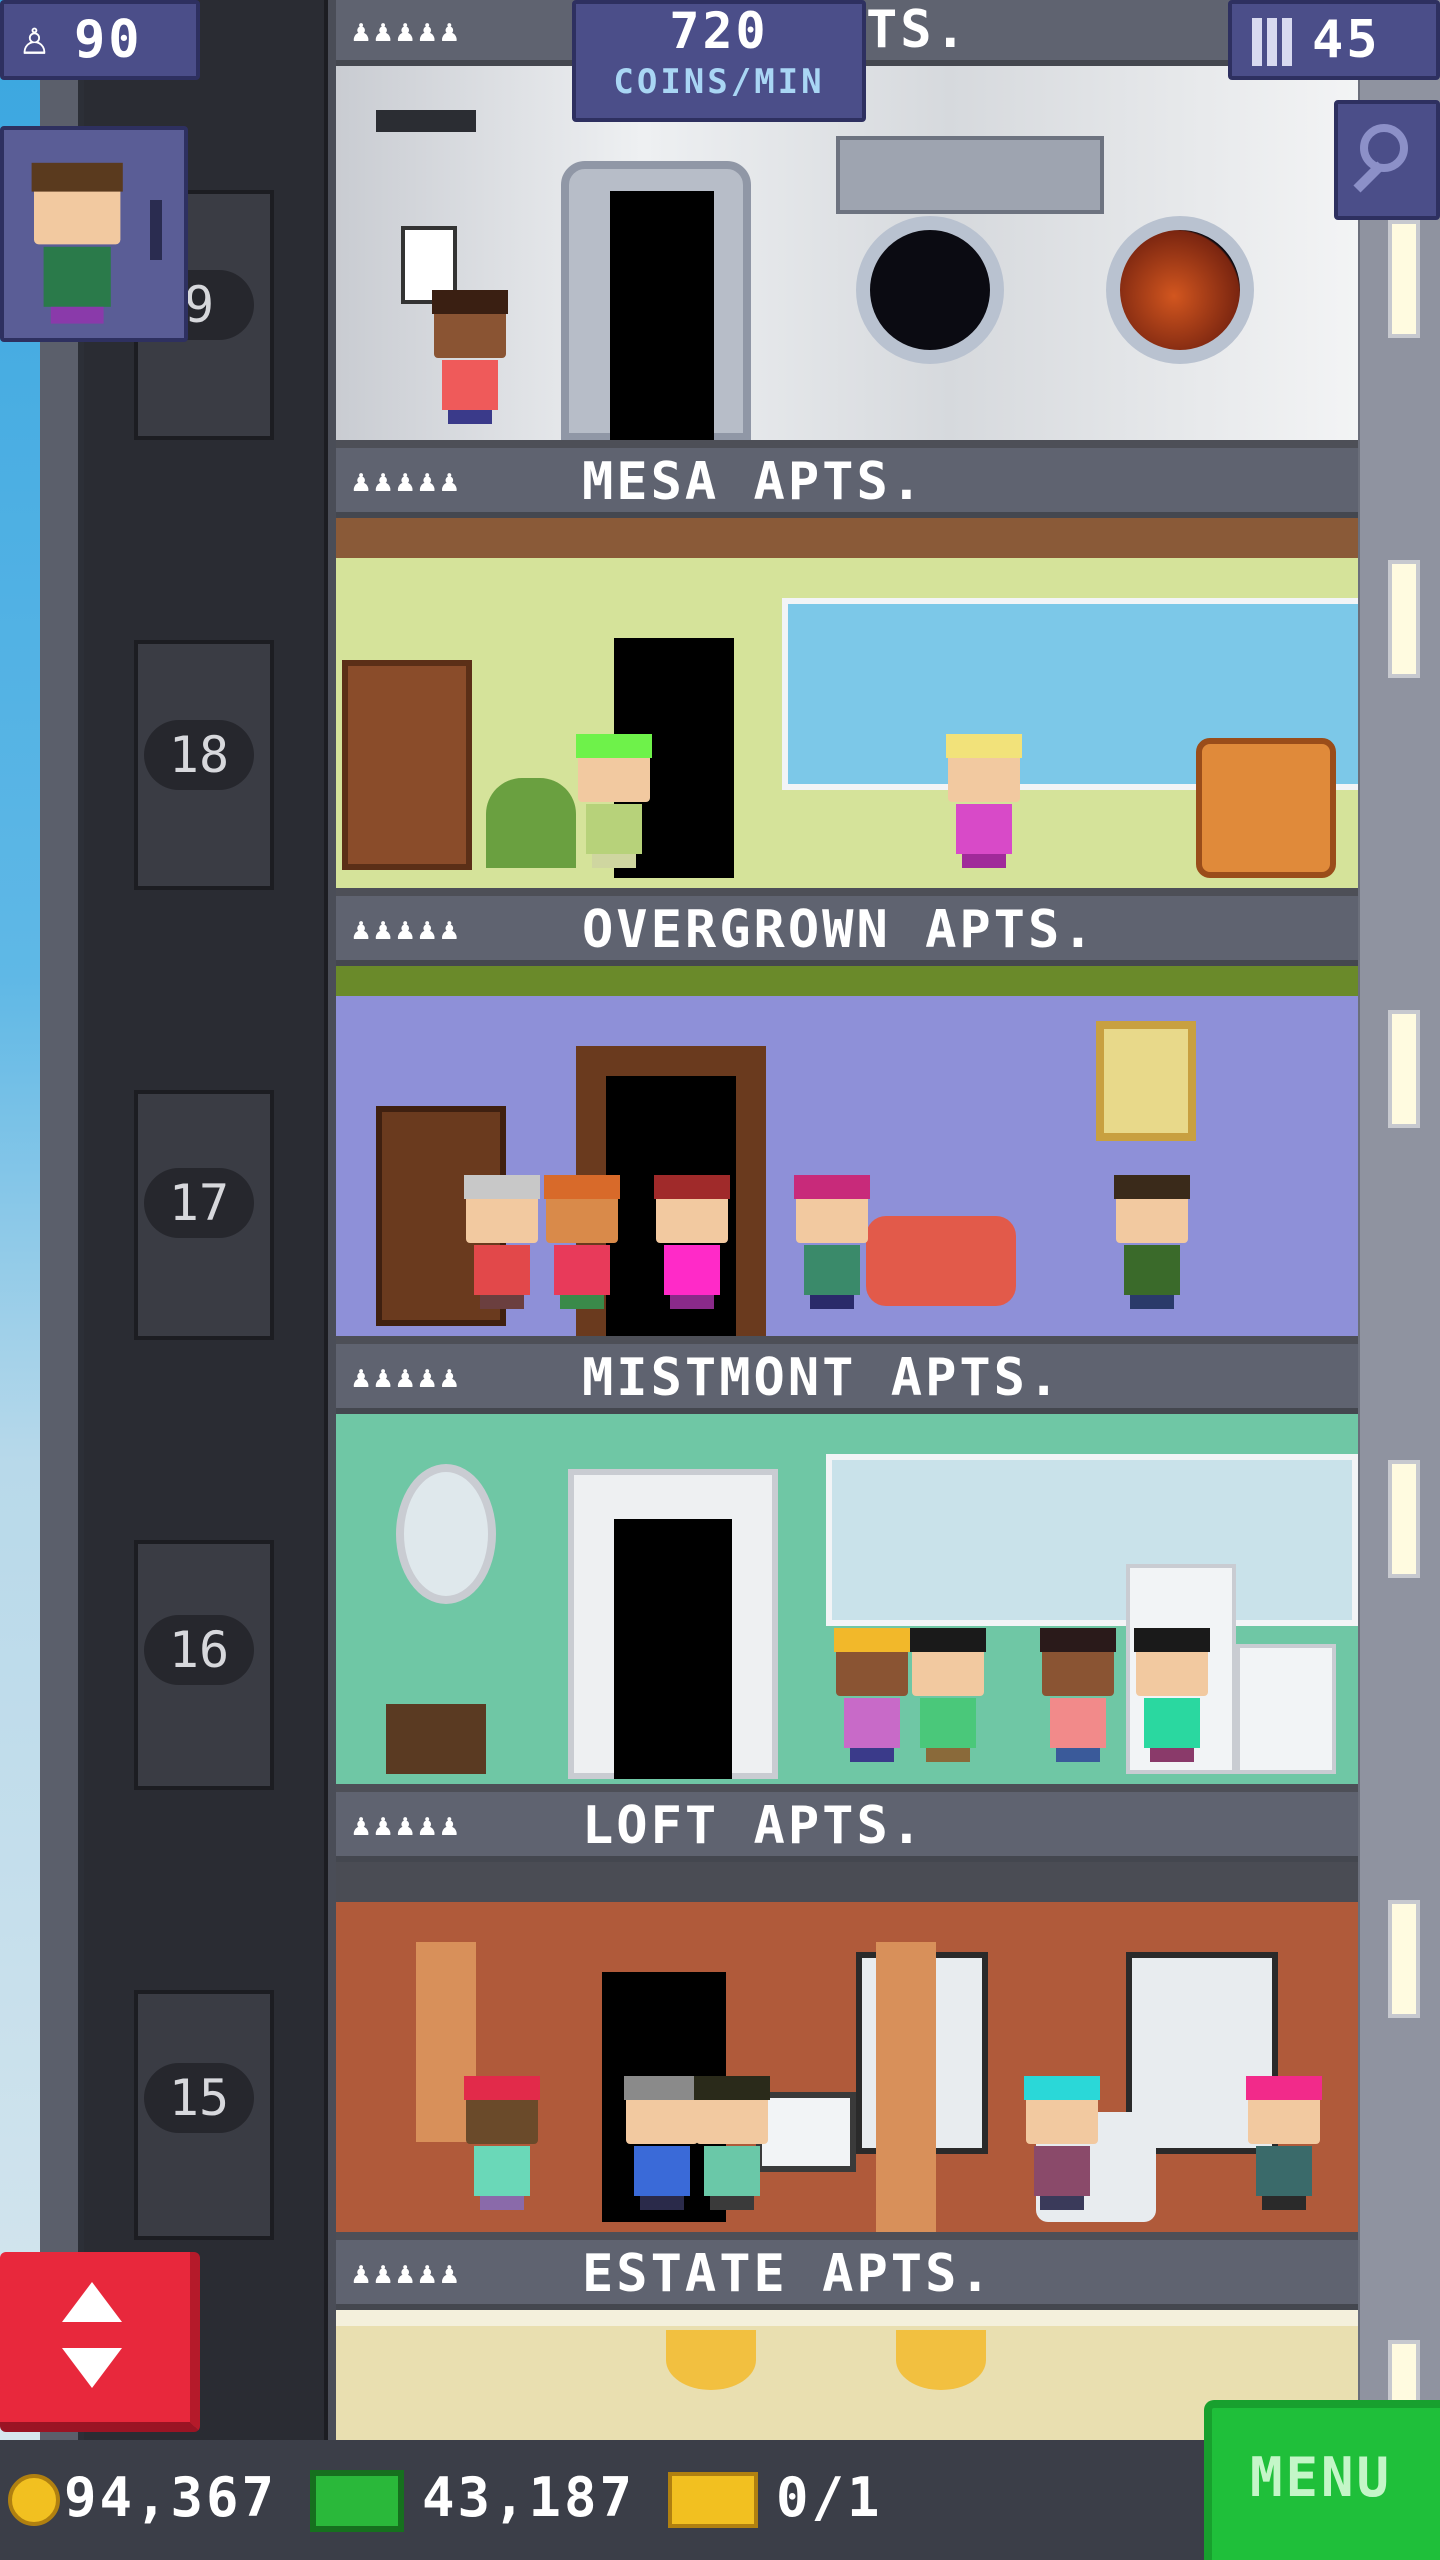 The width and height of the screenshot is (1440, 2560). I want to click on floor-overgrown-apts: ♟♟♟♟♟ OVERGROWN APTS., so click(847, 1120).